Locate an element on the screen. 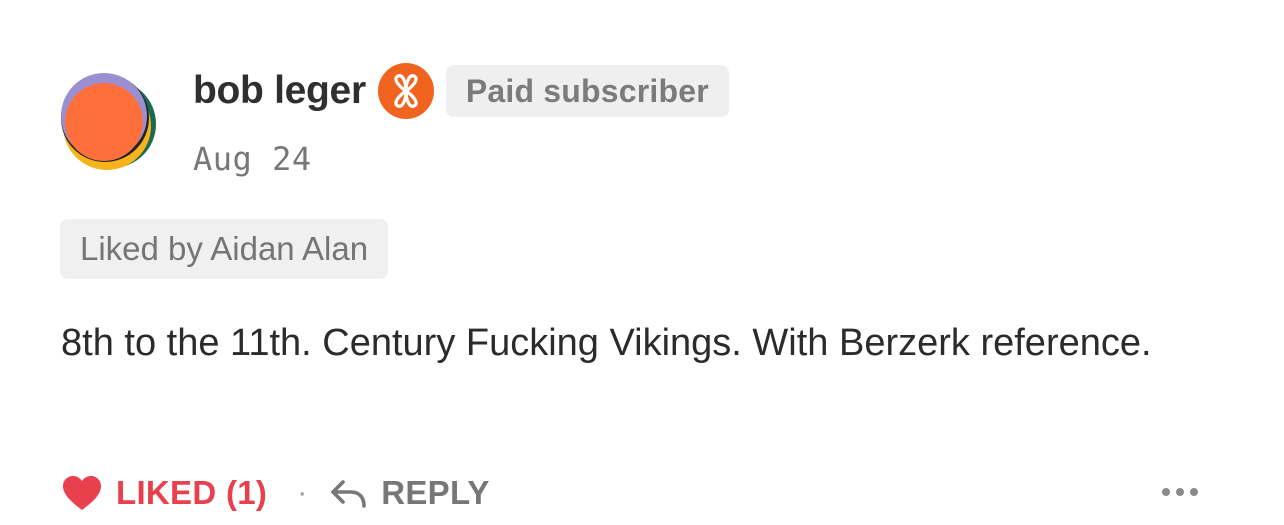  substack-flower-badge-icon is located at coordinates (405, 91).